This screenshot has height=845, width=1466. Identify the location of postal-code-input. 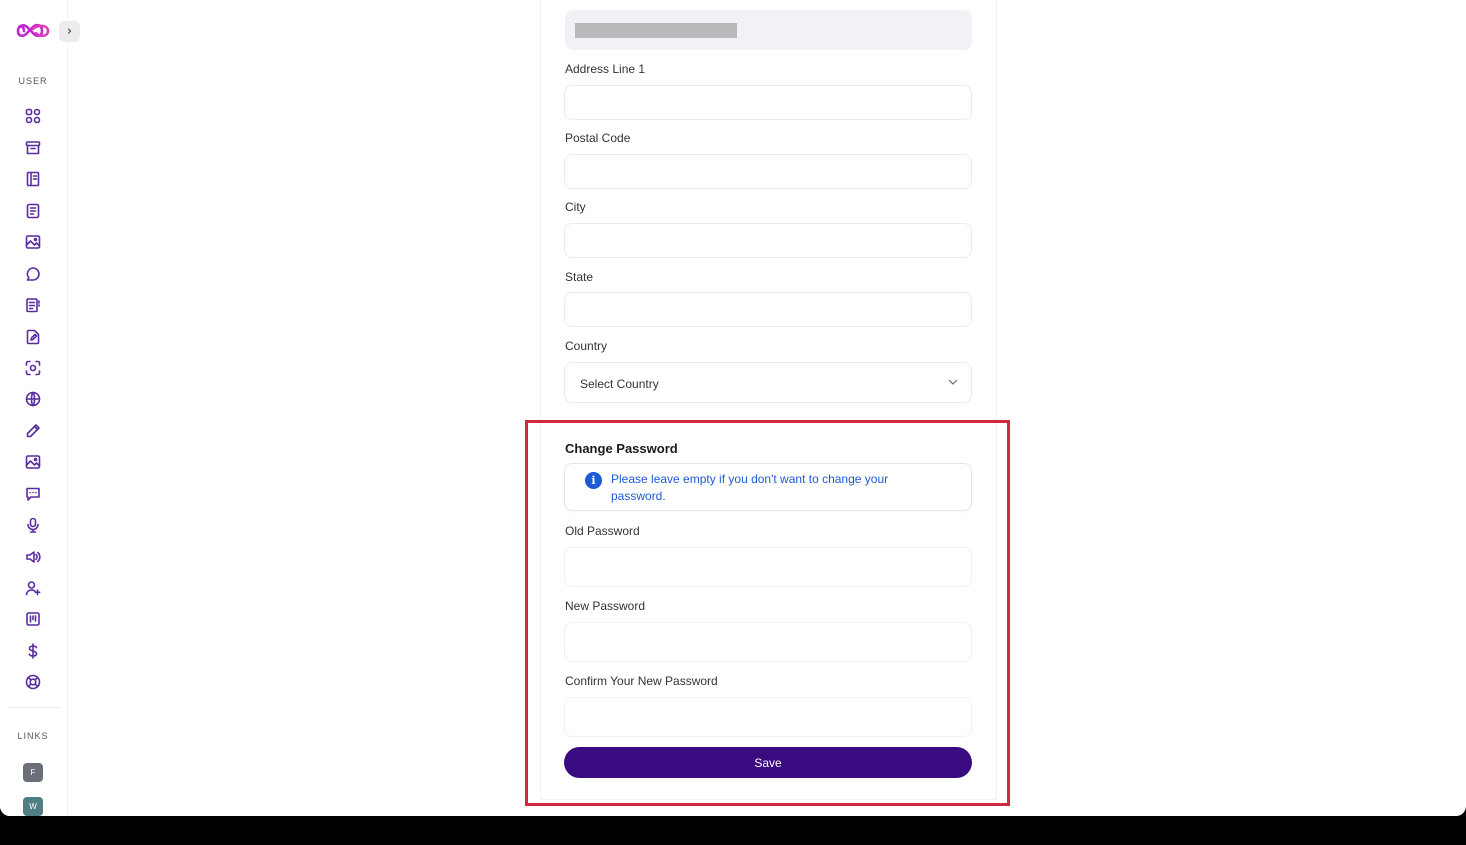
(768, 171).